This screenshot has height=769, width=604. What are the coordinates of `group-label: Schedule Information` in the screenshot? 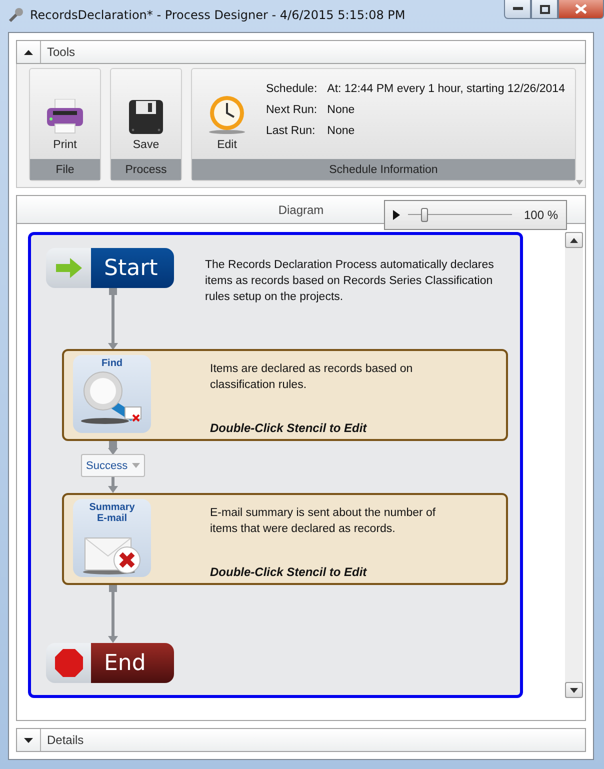 It's located at (383, 169).